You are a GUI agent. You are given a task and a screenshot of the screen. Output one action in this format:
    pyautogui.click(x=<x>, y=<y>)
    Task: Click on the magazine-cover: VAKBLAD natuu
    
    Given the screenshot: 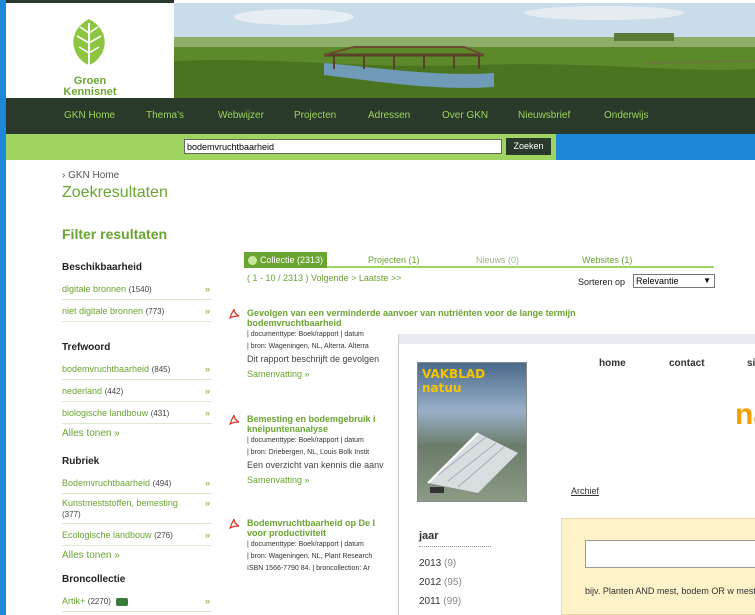 What is the action you would take?
    pyautogui.click(x=472, y=432)
    